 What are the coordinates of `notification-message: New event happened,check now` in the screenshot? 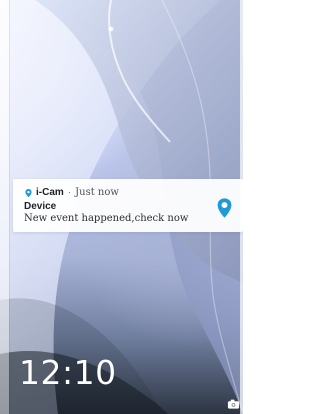 It's located at (106, 218).